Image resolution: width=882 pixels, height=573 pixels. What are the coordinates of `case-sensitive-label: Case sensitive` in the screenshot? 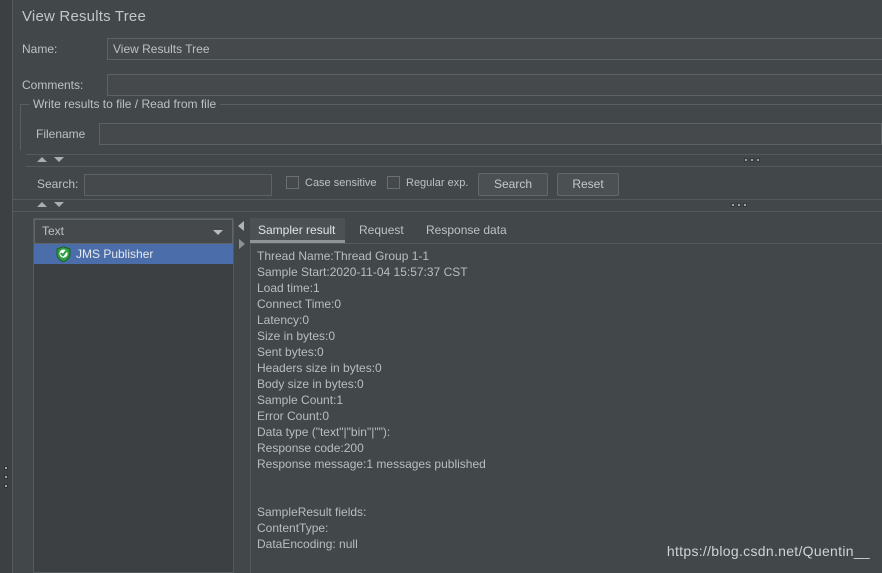 It's located at (341, 182).